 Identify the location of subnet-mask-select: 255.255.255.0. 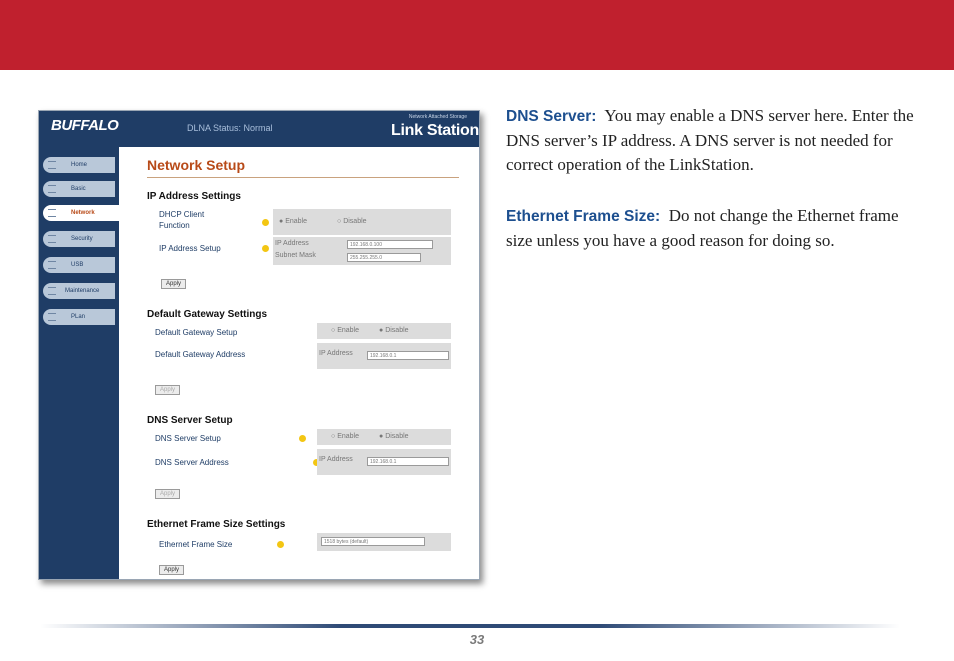
(384, 257).